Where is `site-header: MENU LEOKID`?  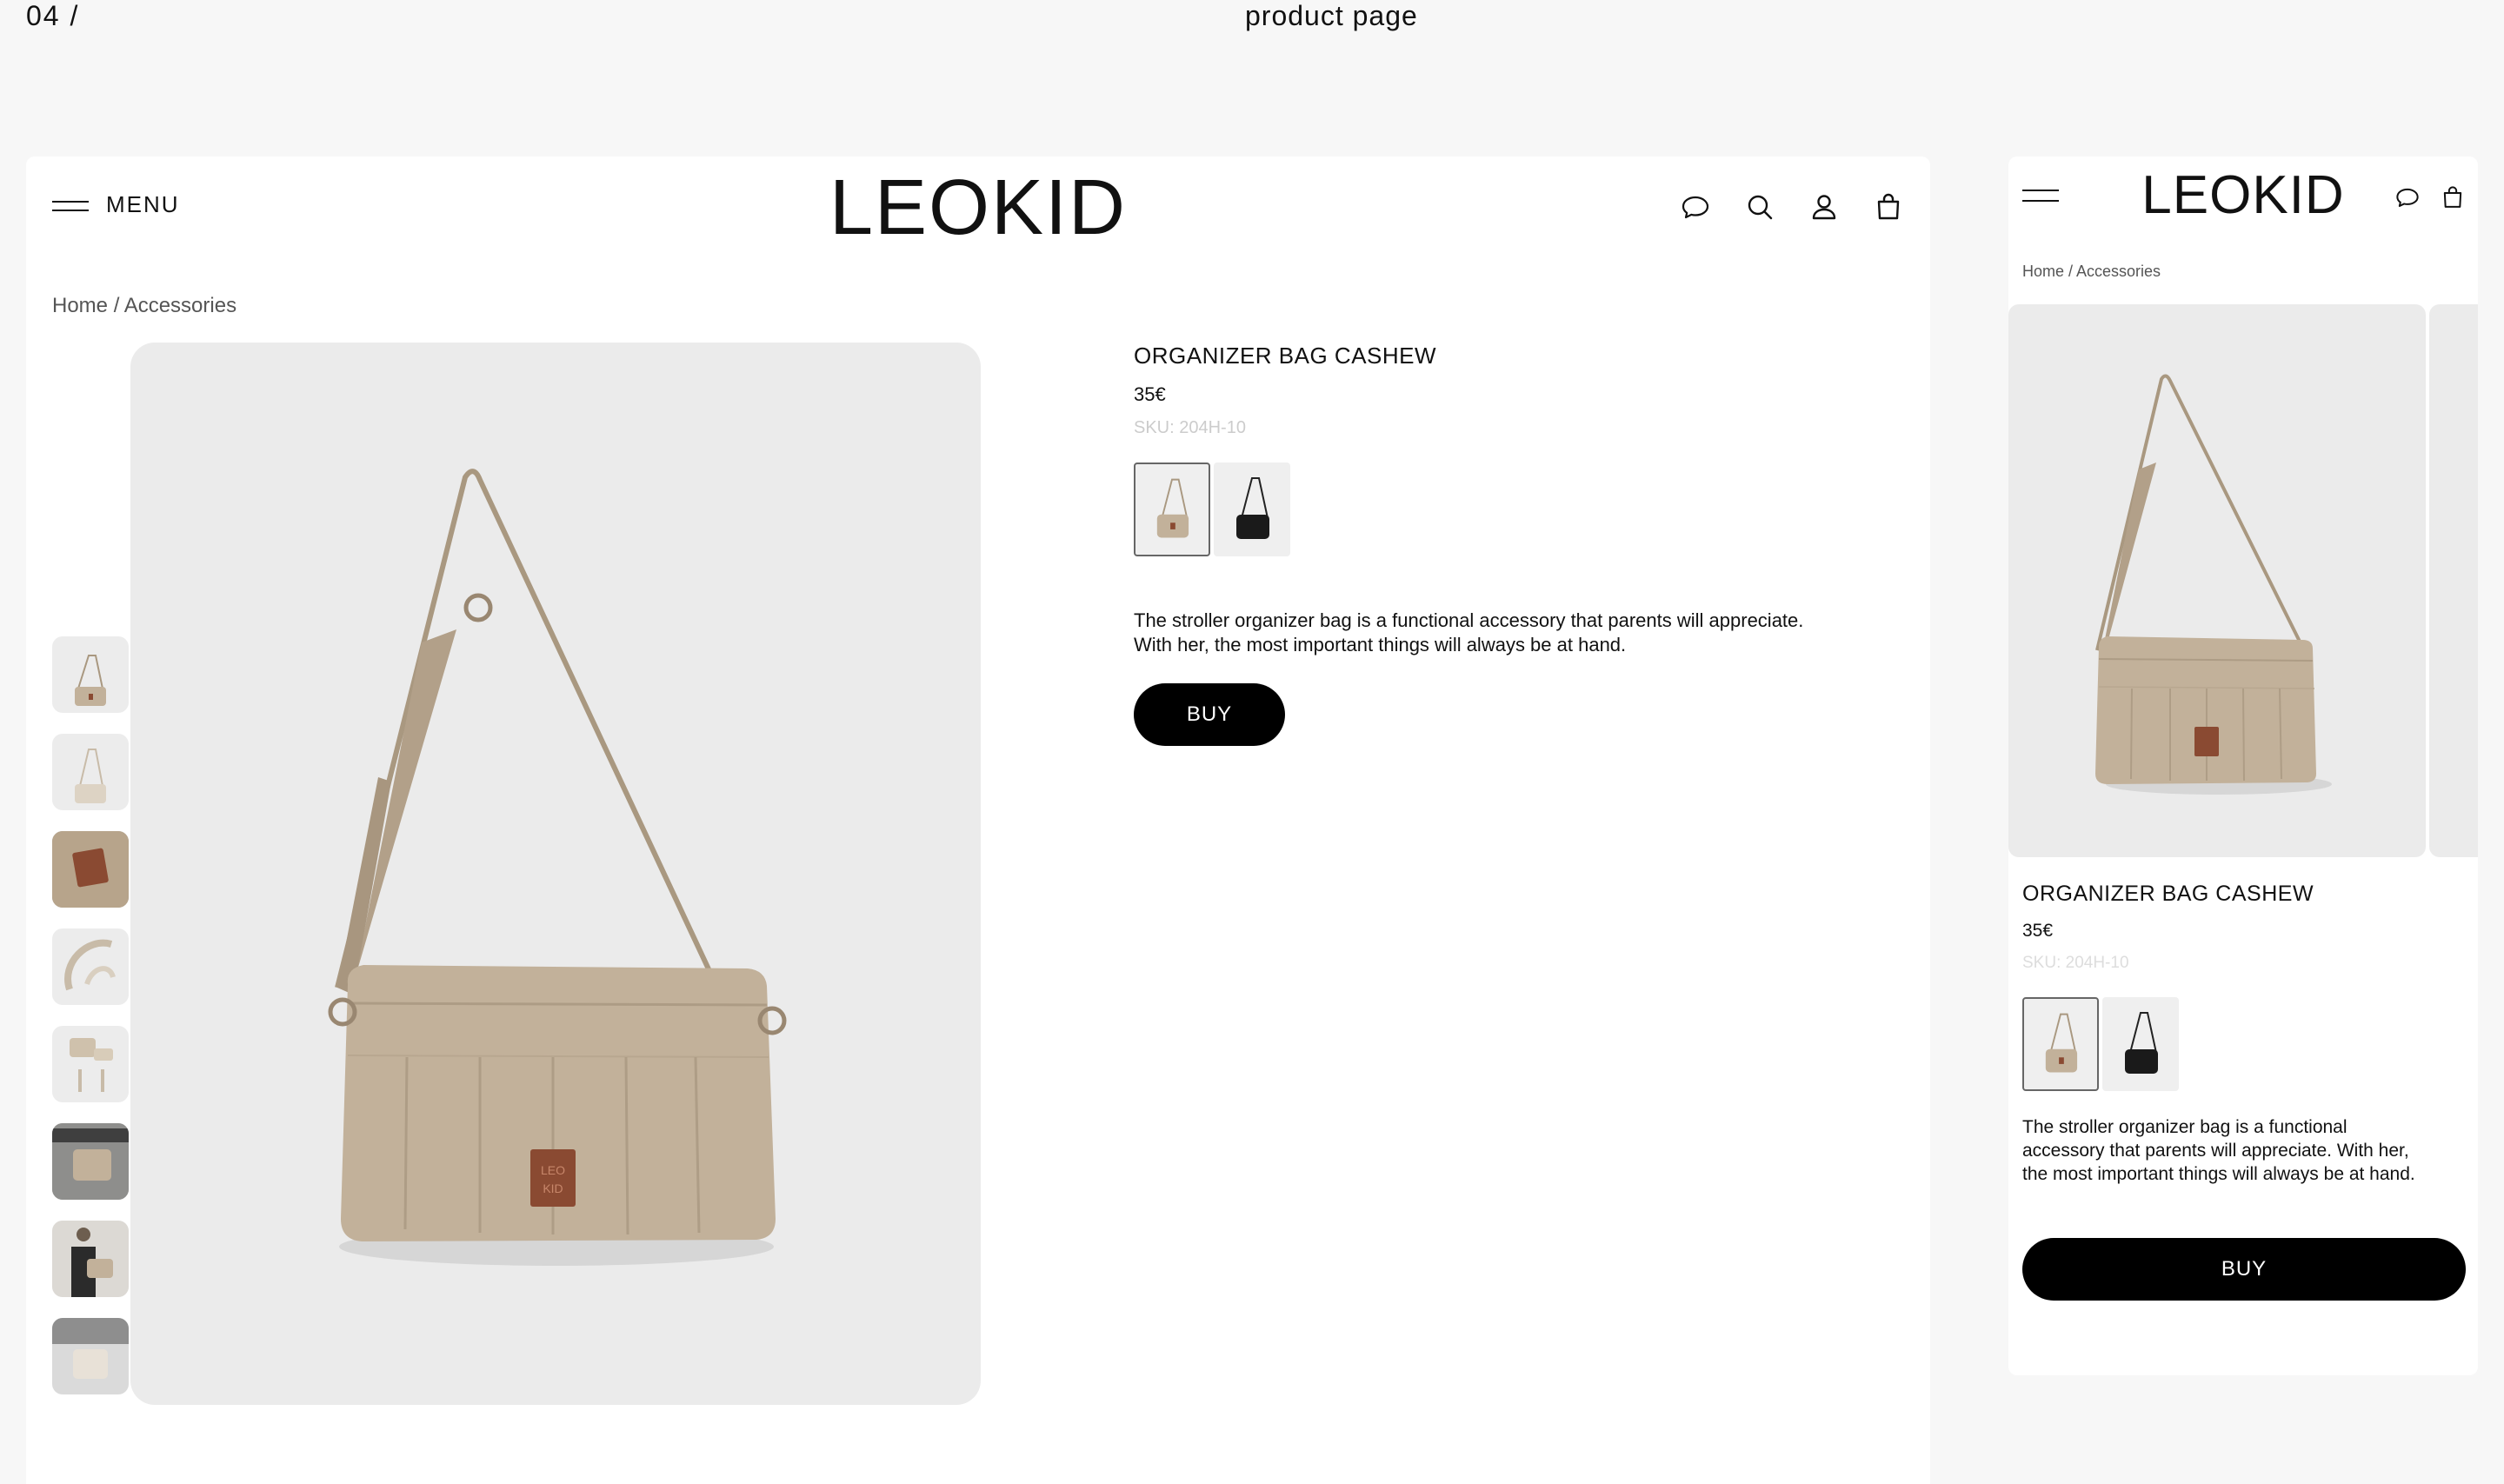
site-header: MENU LEOKID is located at coordinates (978, 208).